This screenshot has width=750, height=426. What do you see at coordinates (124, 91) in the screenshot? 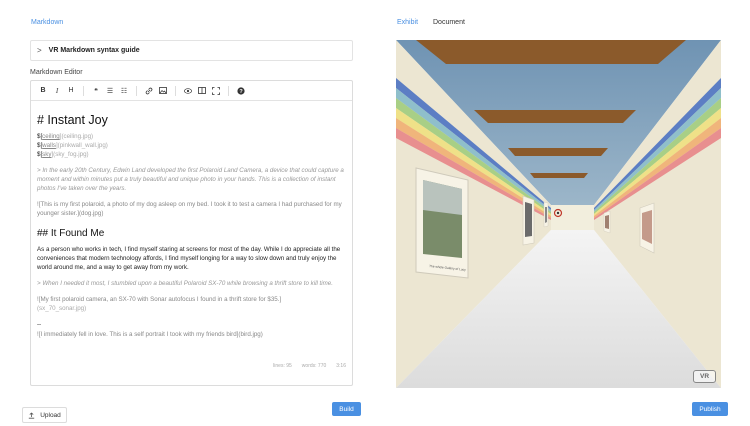
I see `ordered-list-icon: ☷` at bounding box center [124, 91].